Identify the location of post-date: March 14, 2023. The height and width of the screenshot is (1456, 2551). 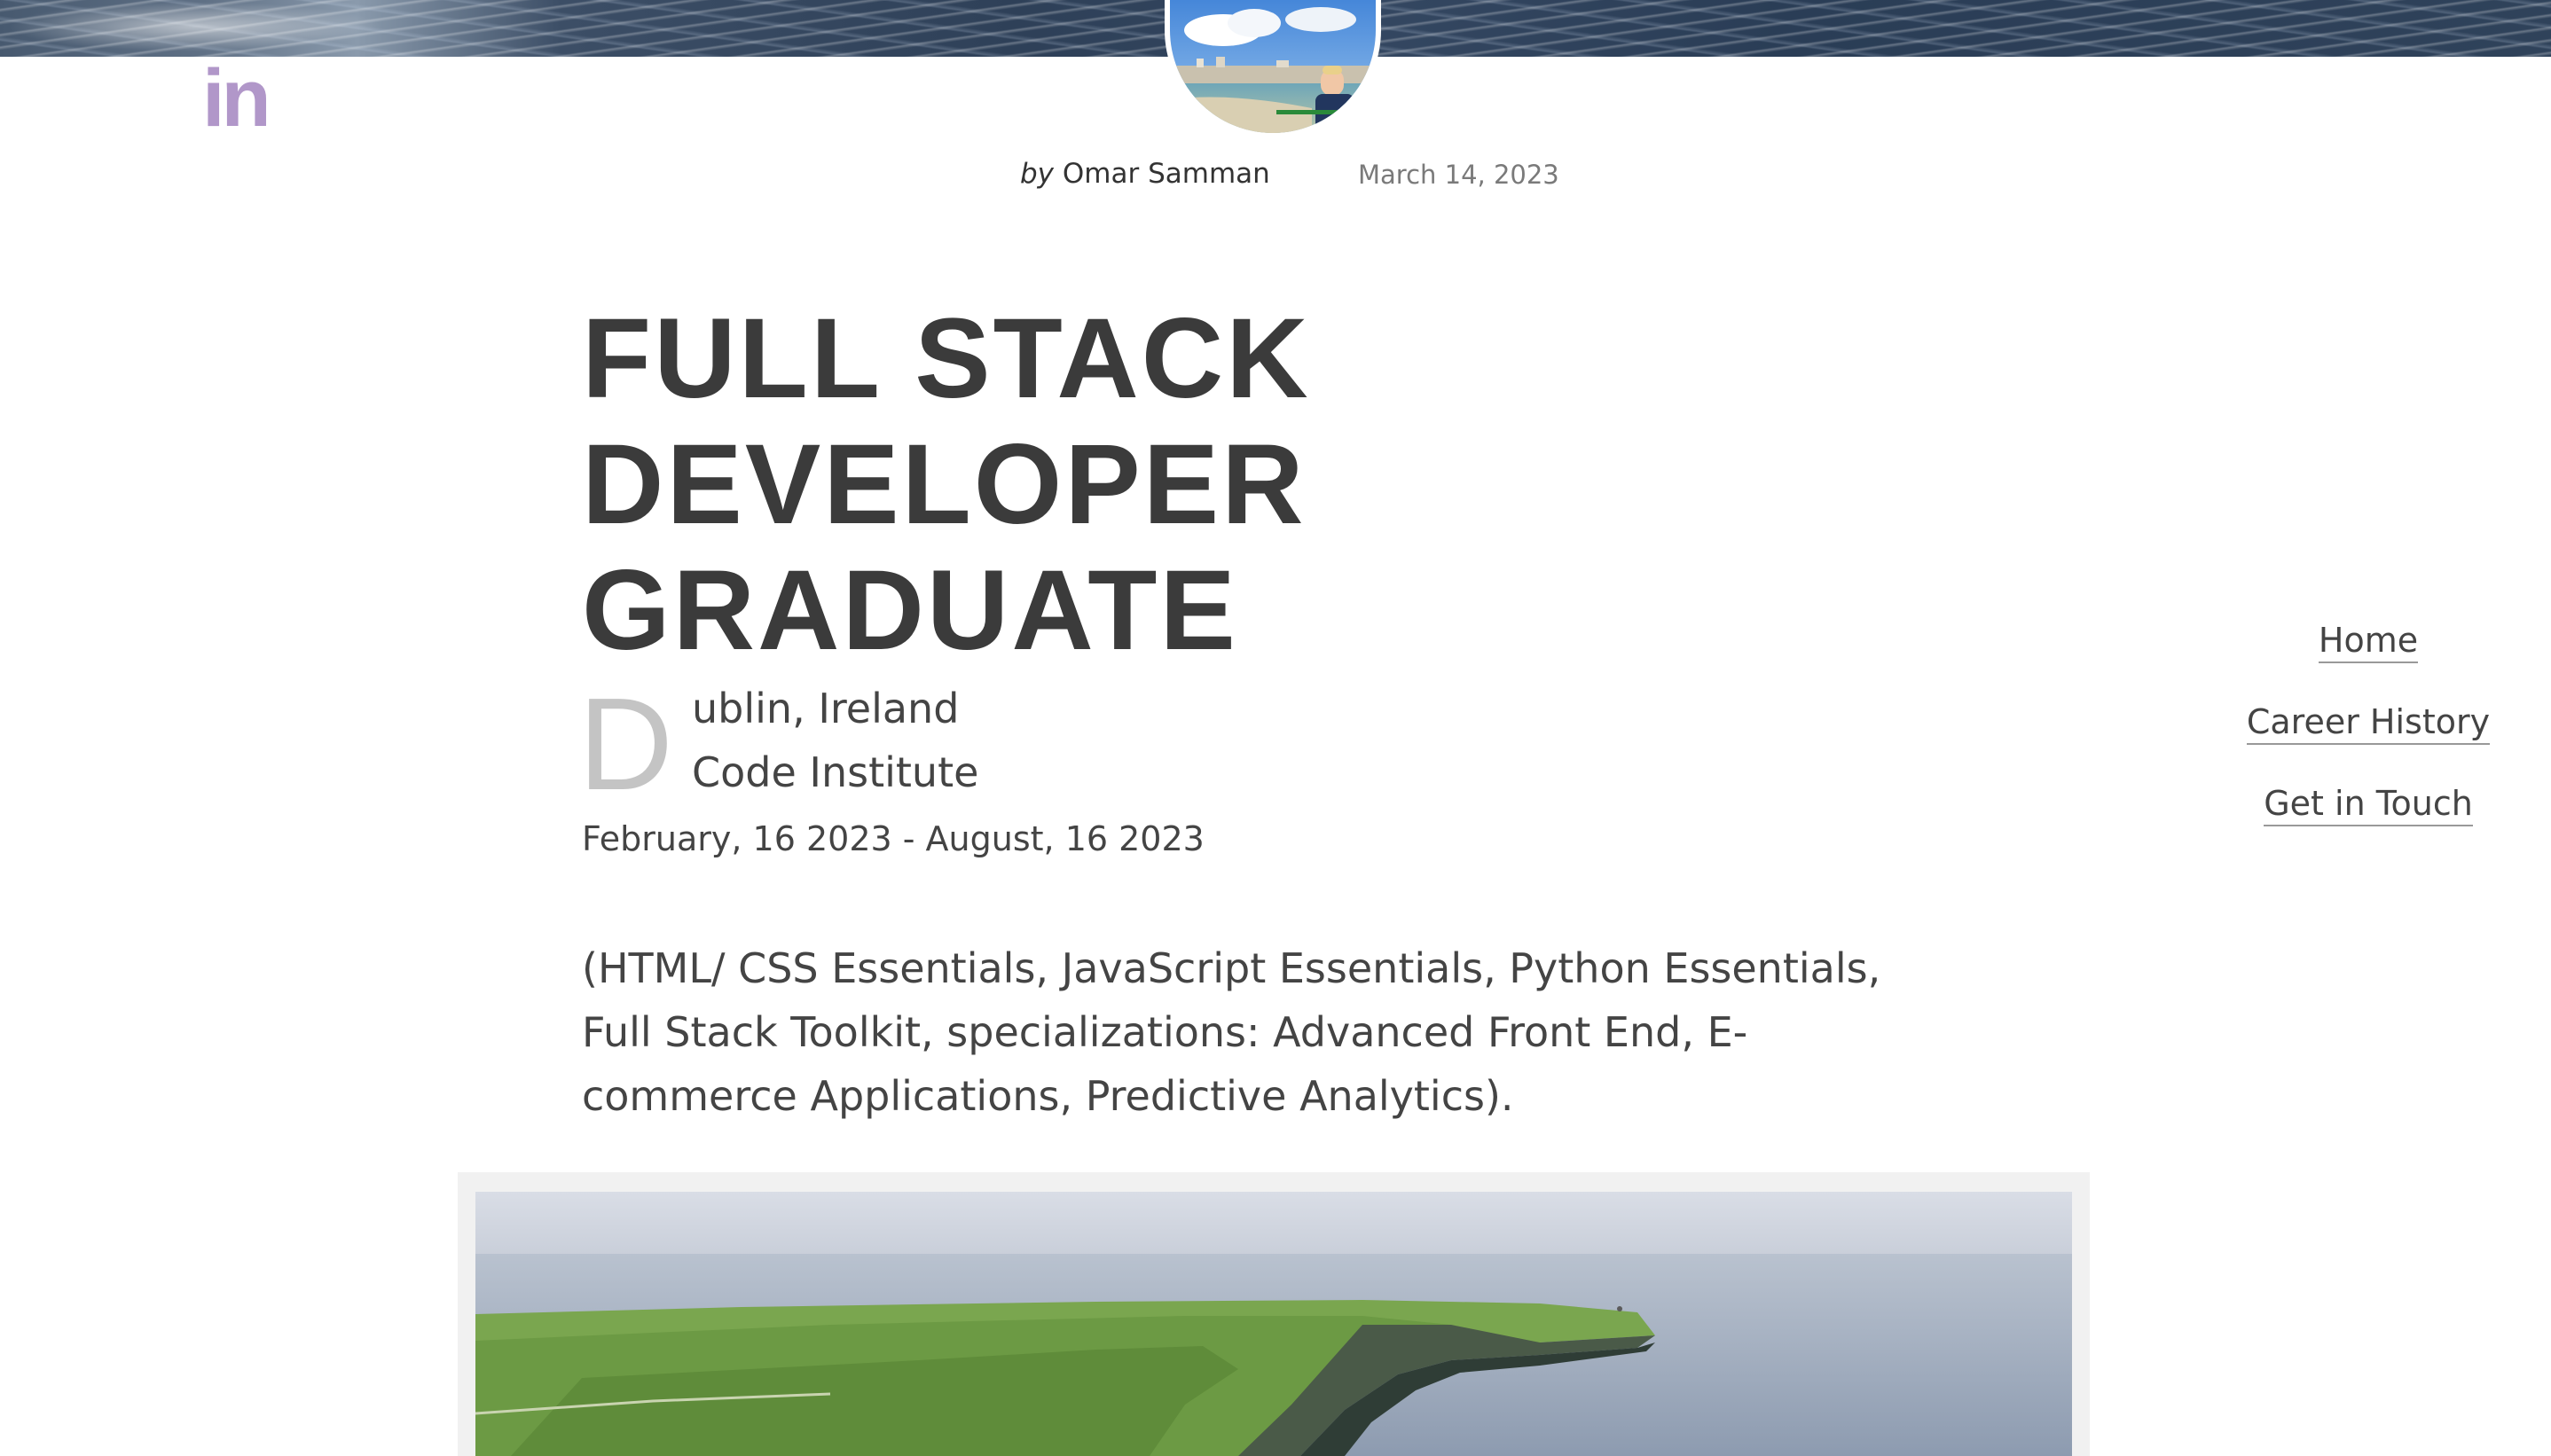
(1458, 175).